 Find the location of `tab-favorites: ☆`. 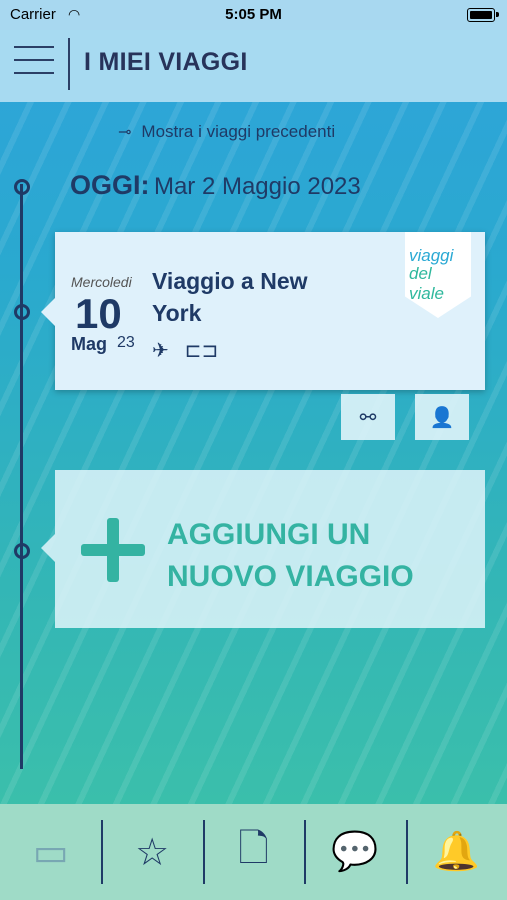

tab-favorites: ☆ is located at coordinates (151, 852).